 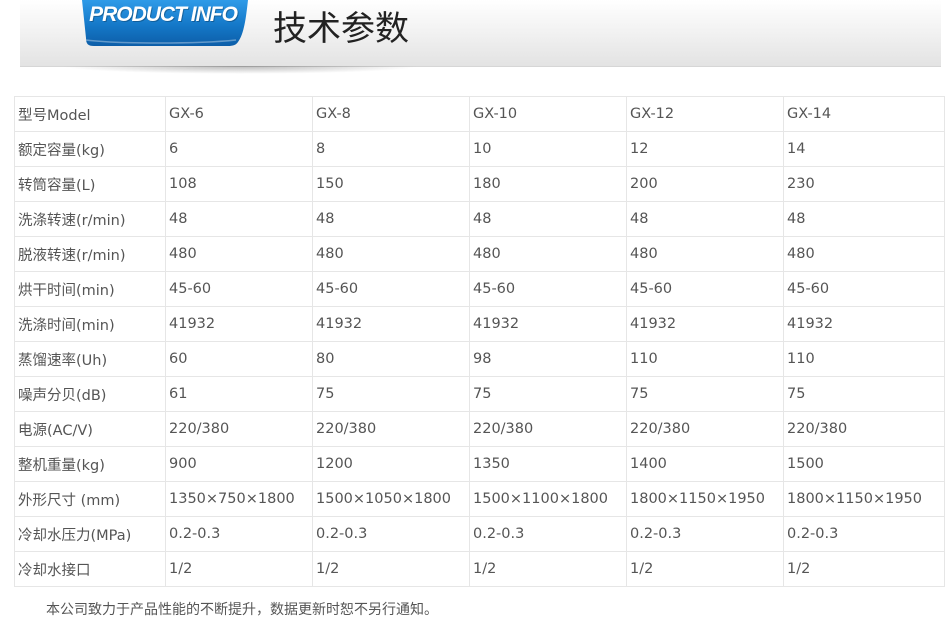 What do you see at coordinates (548, 149) in the screenshot?
I see `value-cell: 10` at bounding box center [548, 149].